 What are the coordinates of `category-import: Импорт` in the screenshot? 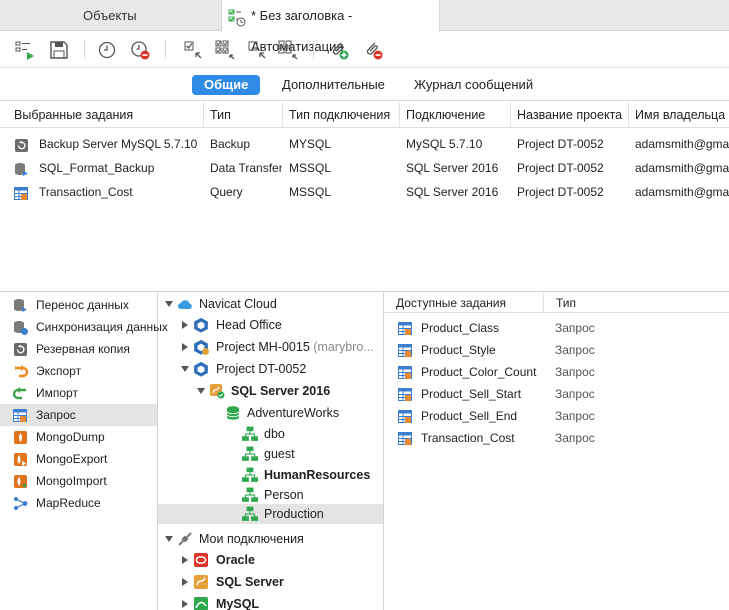 It's located at (78, 393).